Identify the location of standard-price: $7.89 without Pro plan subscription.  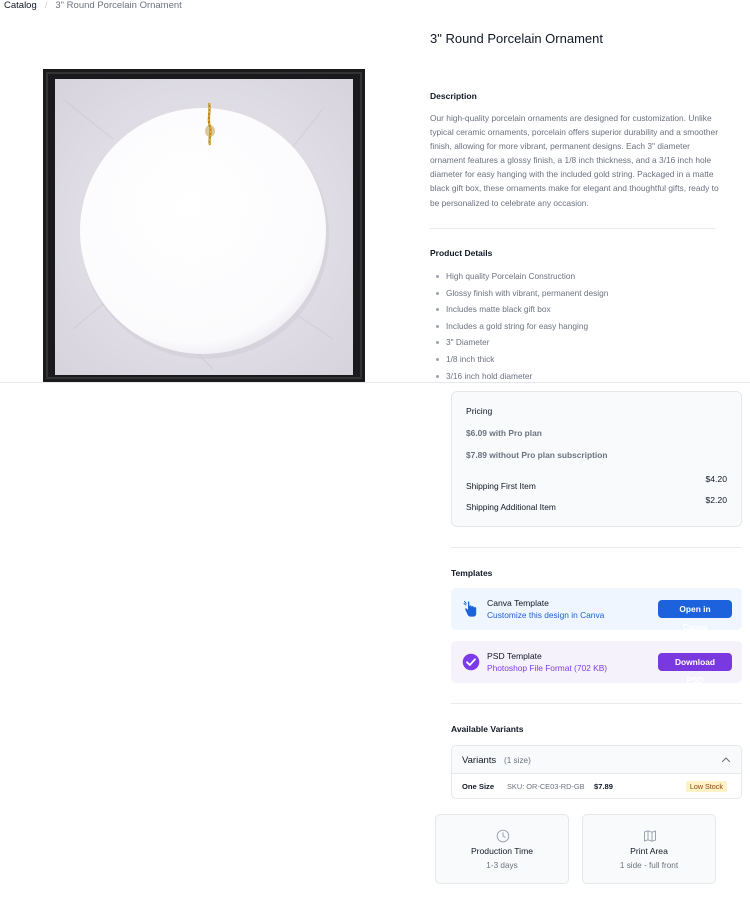
(537, 455).